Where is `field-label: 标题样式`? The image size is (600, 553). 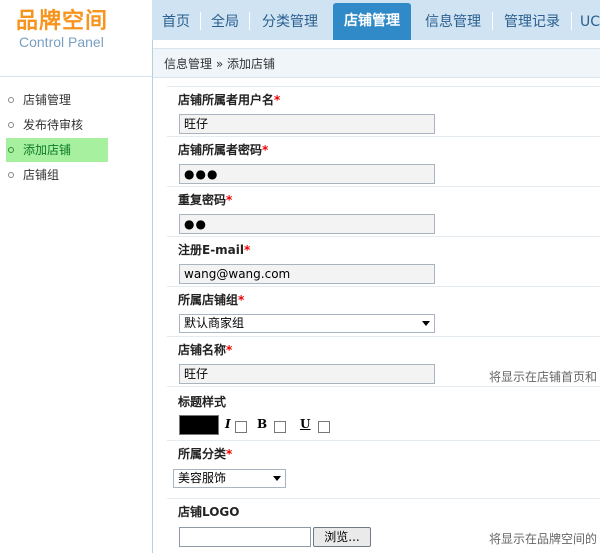 field-label: 标题样式 is located at coordinates (202, 402).